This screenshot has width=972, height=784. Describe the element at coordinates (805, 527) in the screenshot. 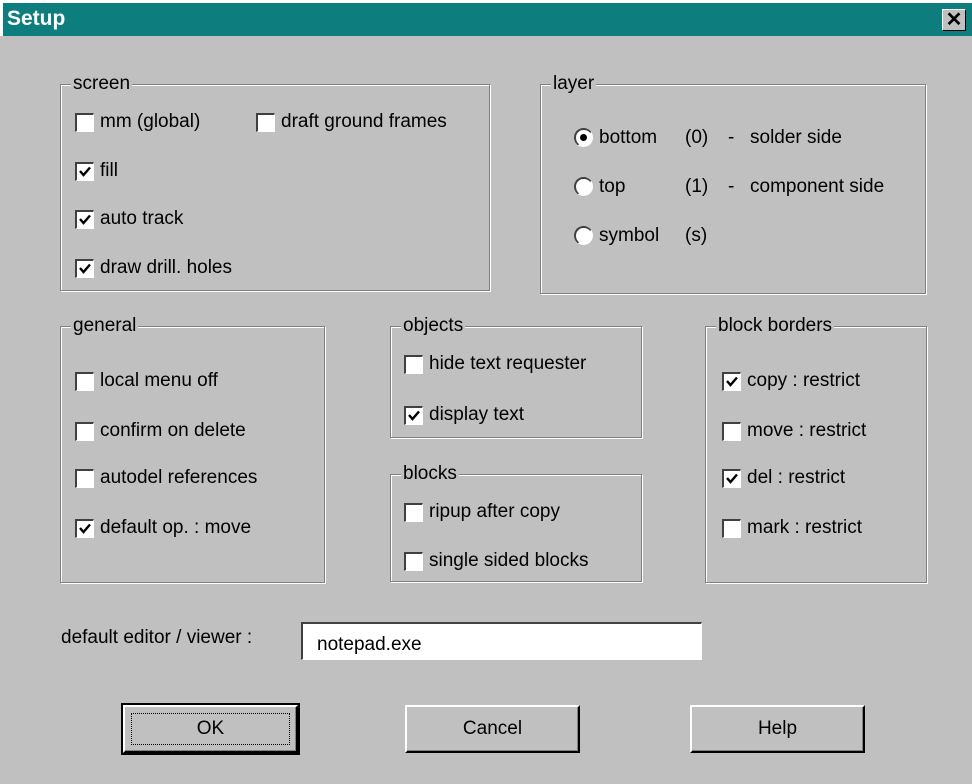

I see `checkbox-label: mark : restrict` at that location.